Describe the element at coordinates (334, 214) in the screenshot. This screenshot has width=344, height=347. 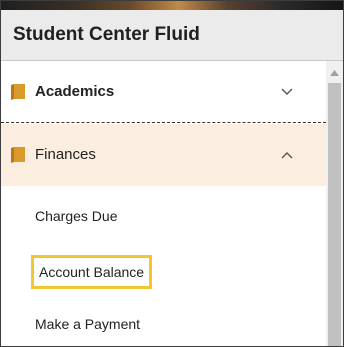
I see `scrollbar-thumb` at that location.